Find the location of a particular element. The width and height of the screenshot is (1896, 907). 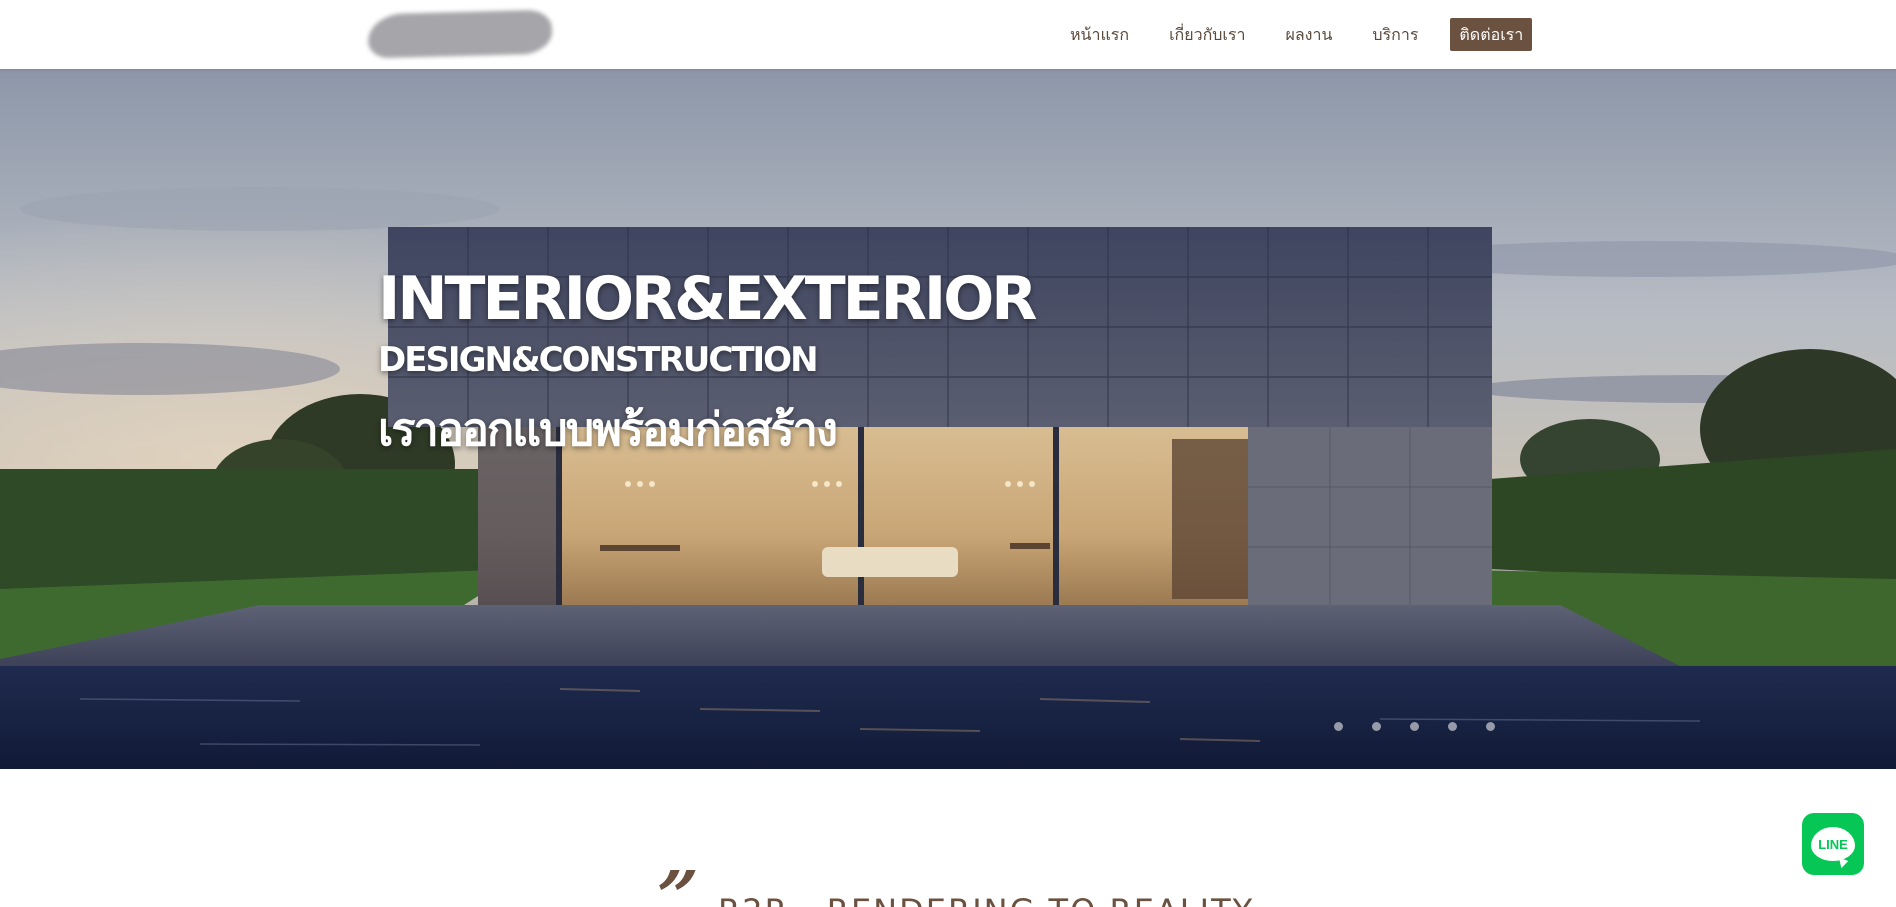

slider-dots is located at coordinates (1414, 726).